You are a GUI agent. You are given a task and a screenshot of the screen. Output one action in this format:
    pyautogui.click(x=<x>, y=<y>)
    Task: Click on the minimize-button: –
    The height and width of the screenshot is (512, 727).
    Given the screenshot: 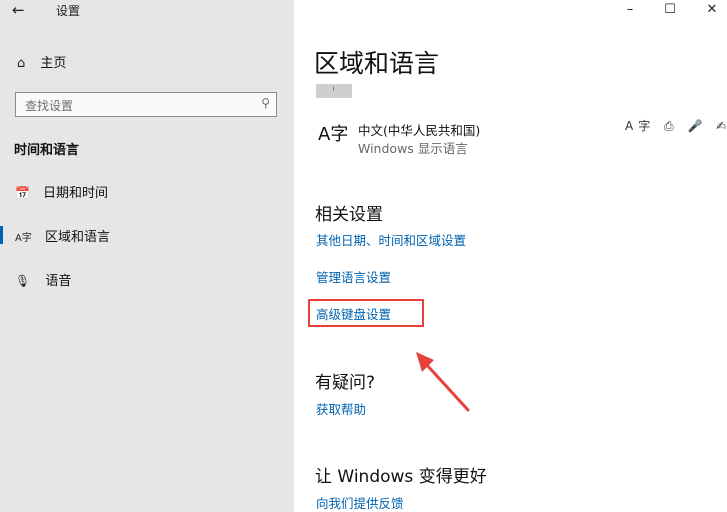 What is the action you would take?
    pyautogui.click(x=630, y=10)
    